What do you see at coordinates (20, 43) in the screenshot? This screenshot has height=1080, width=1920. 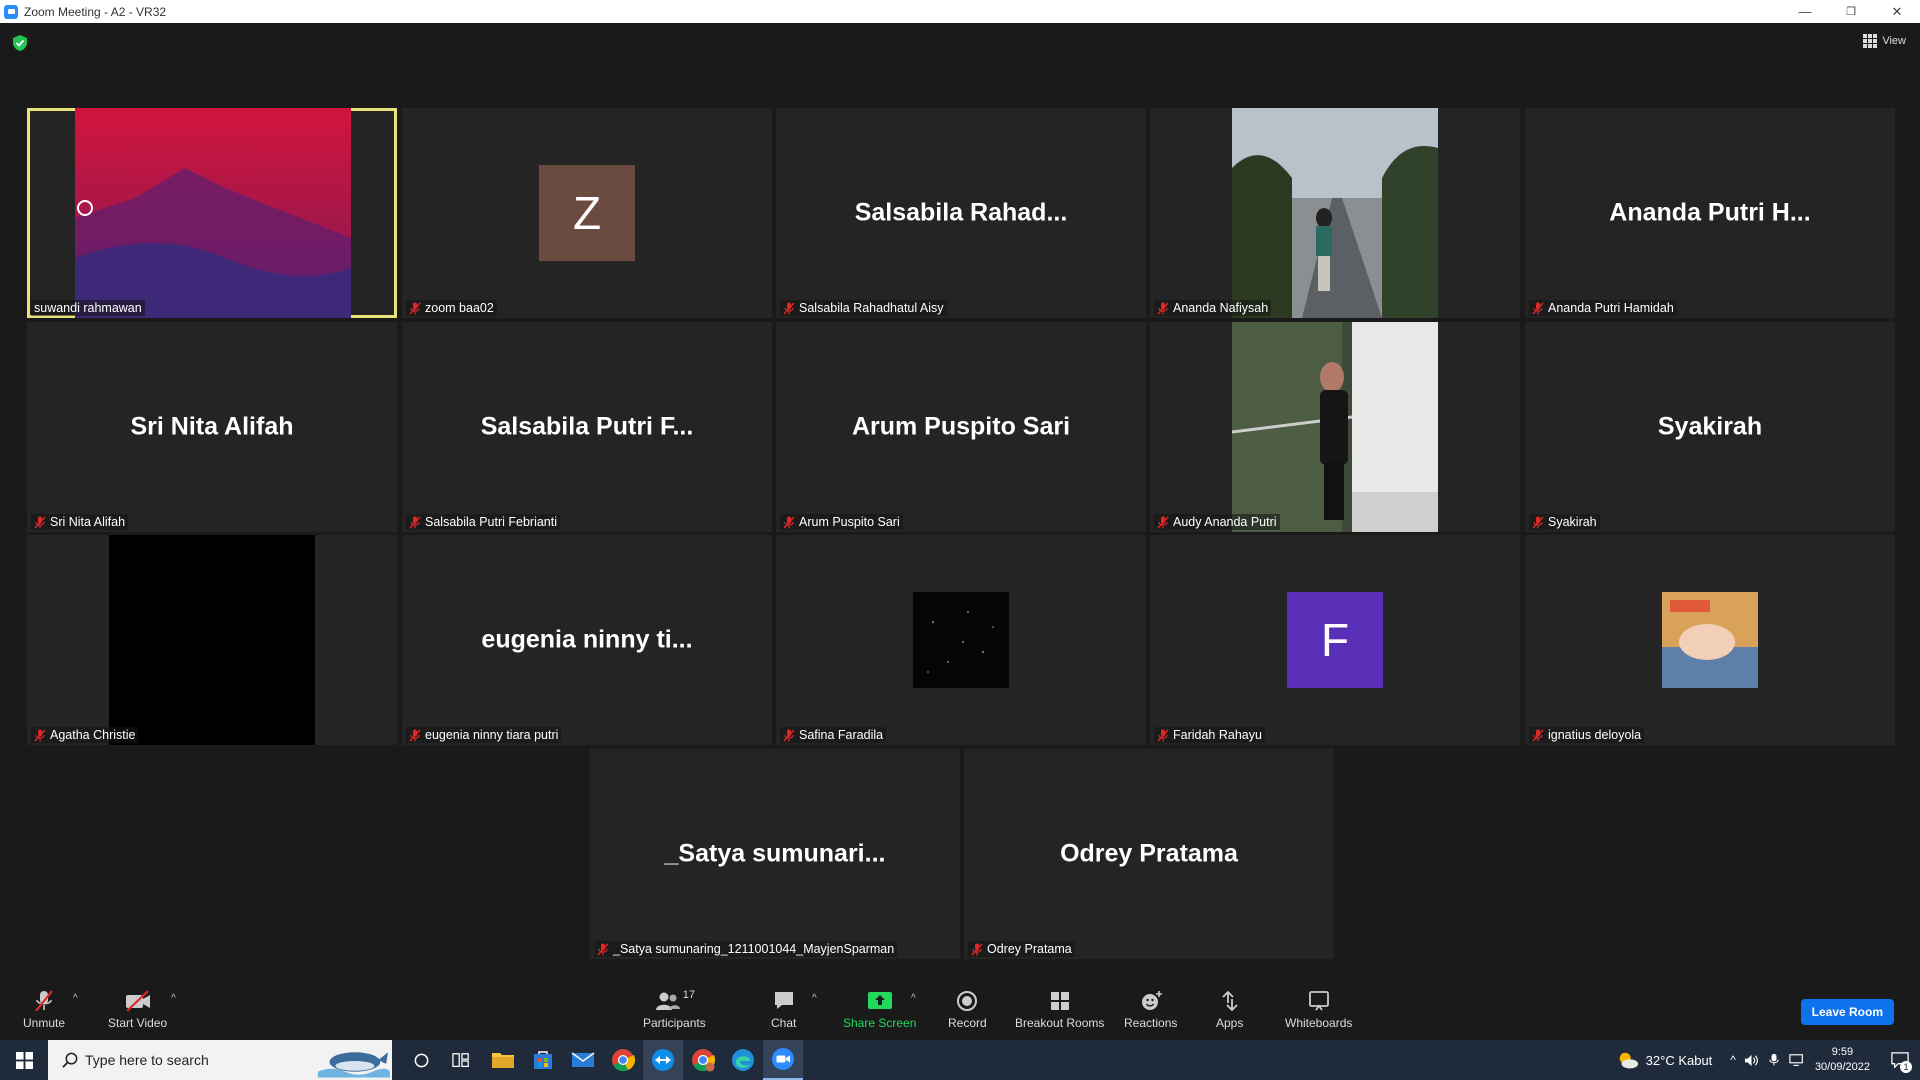 I see `security-shield-icon` at bounding box center [20, 43].